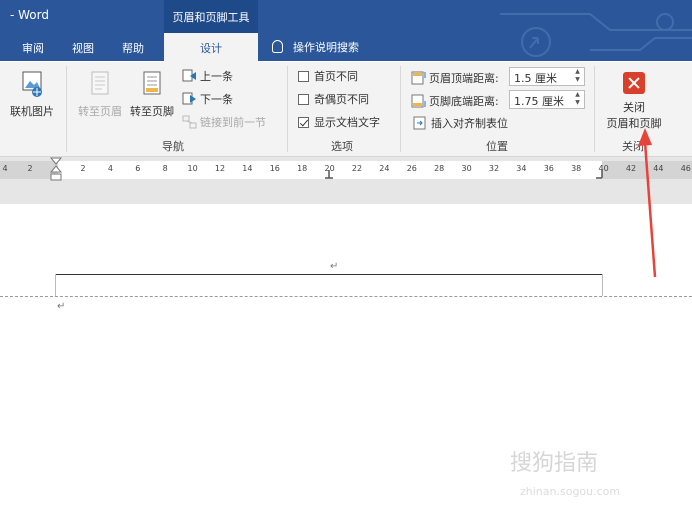 The height and width of the screenshot is (529, 692). Describe the element at coordinates (346, 195) in the screenshot. I see `document-top-gap` at that location.